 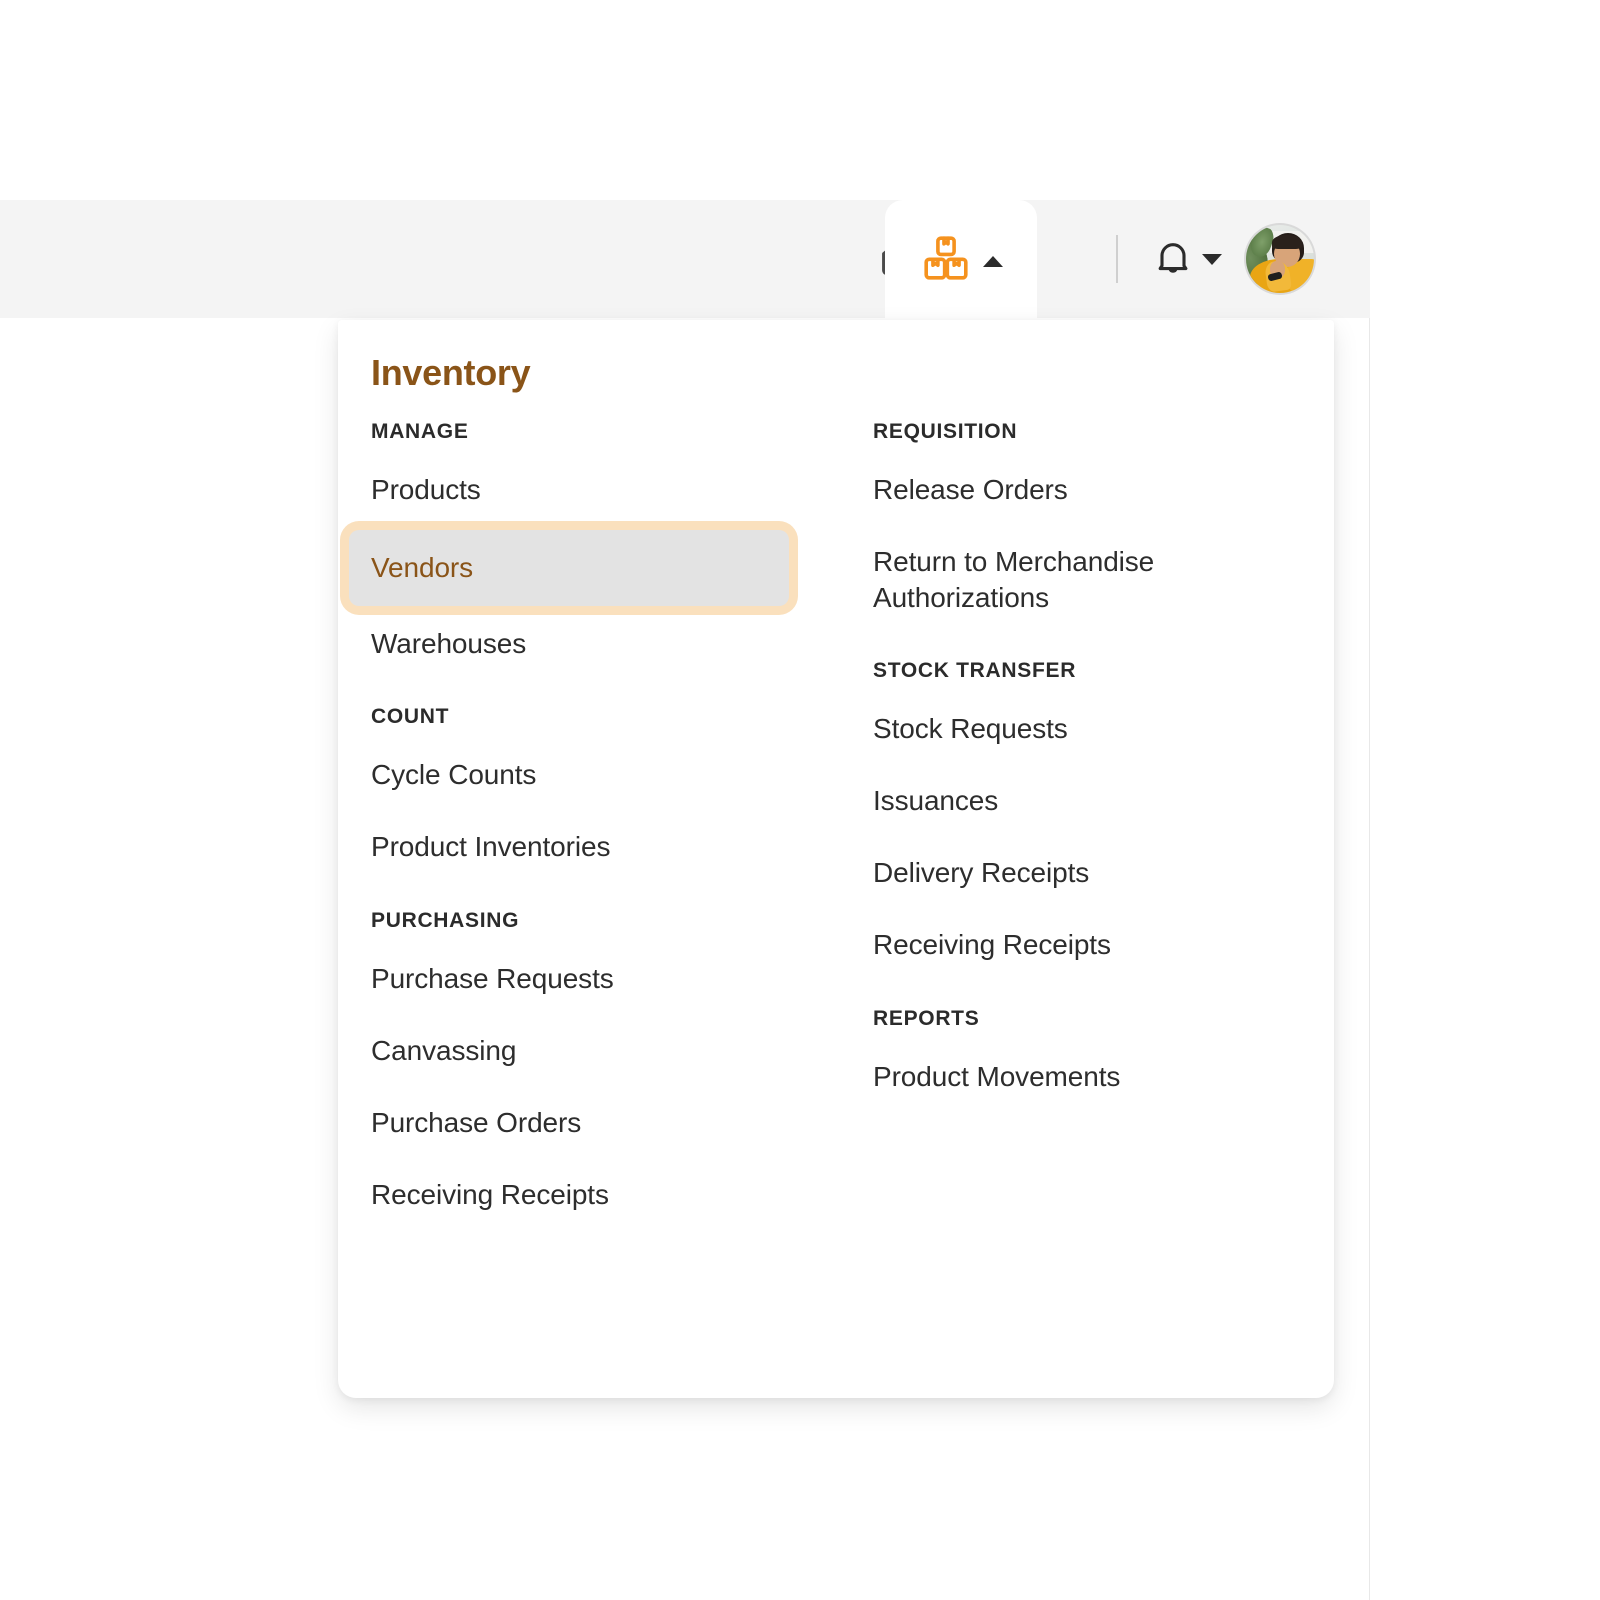 I want to click on frame-right-edge, so click(x=1369, y=900).